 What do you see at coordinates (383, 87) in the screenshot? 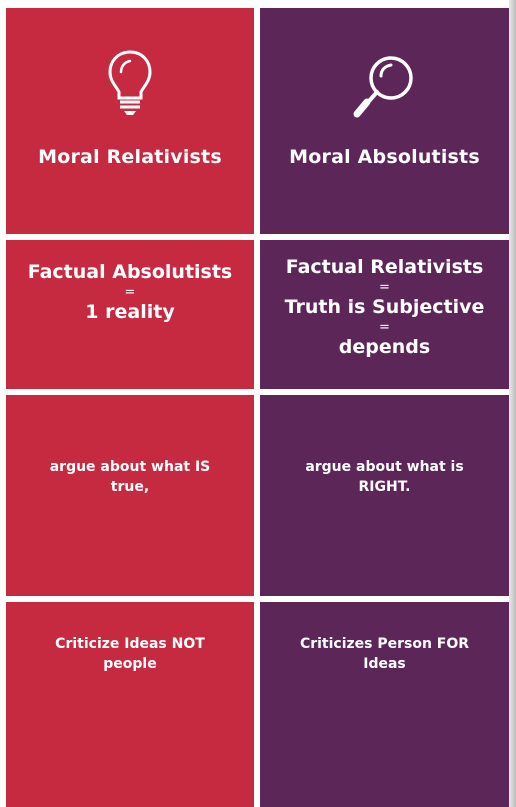
I see `magnifier-icon` at bounding box center [383, 87].